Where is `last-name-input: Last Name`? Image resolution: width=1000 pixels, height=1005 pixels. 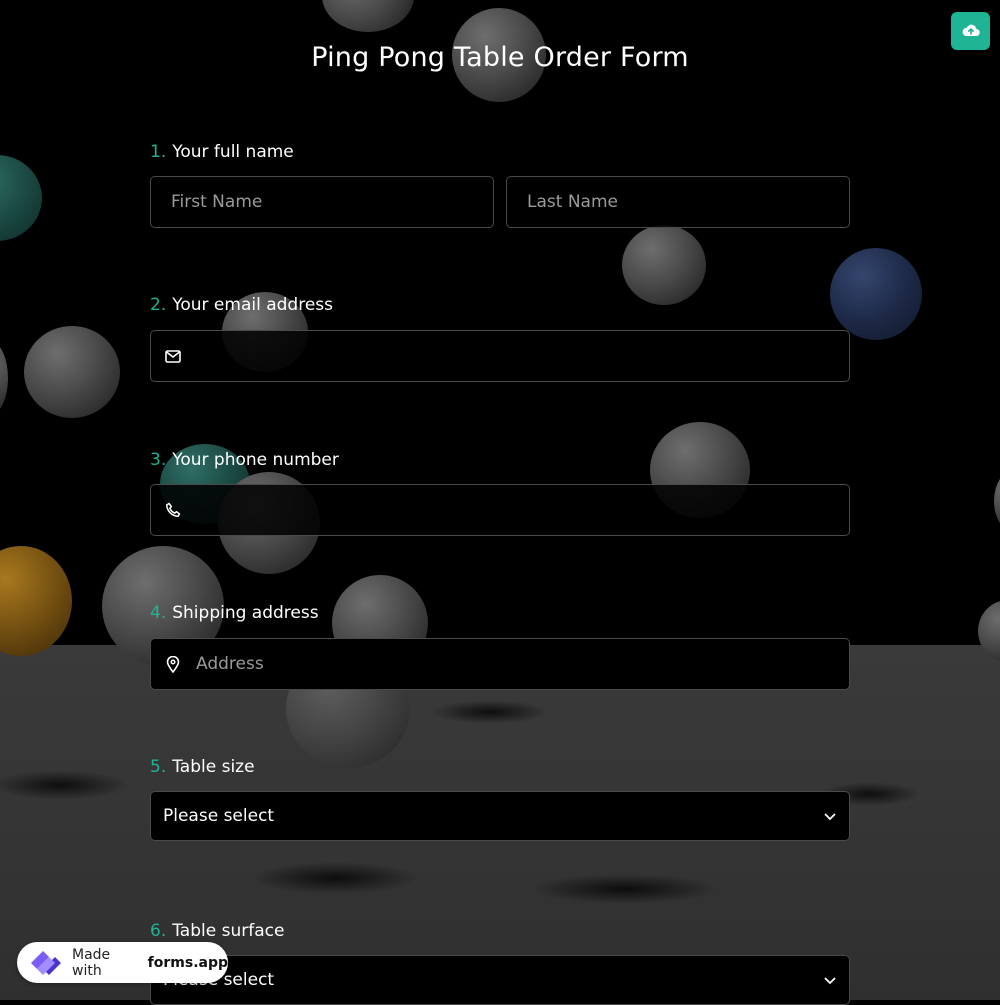 last-name-input: Last Name is located at coordinates (678, 202).